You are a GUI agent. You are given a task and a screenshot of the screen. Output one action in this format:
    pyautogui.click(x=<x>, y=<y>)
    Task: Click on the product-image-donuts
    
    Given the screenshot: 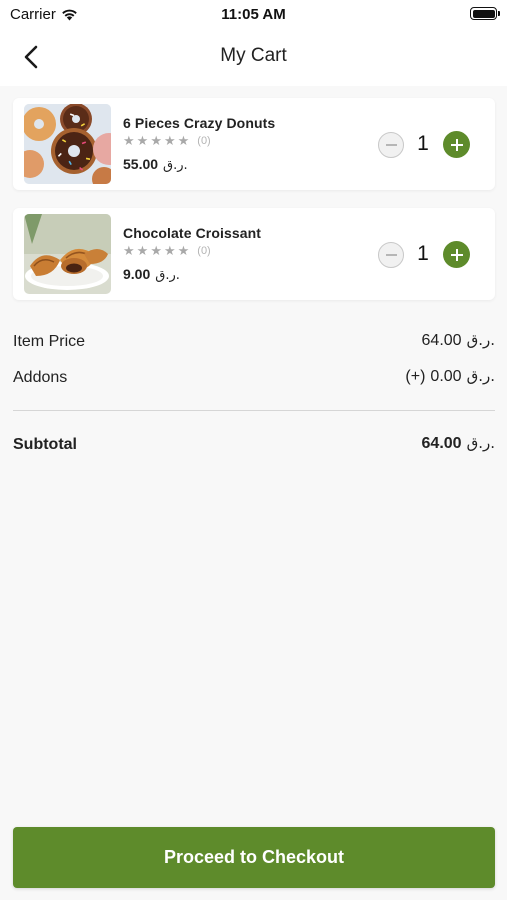 What is the action you would take?
    pyautogui.click(x=67, y=144)
    